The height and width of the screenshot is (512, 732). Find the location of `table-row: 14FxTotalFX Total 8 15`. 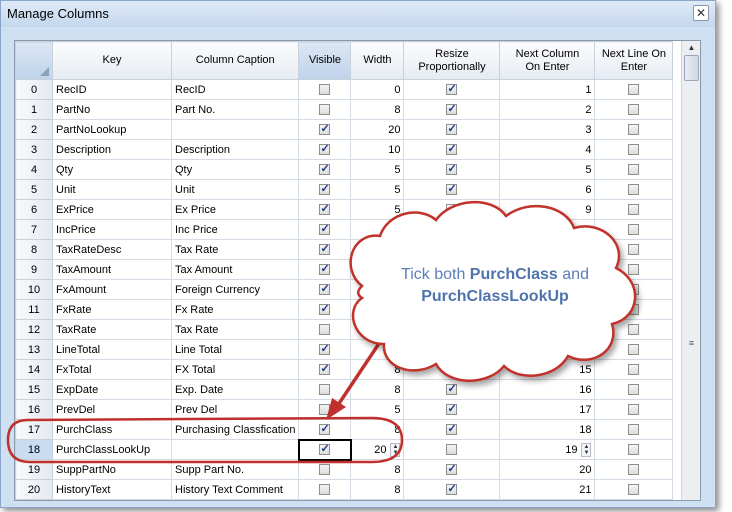

table-row: 14FxTotalFX Total 8 15 is located at coordinates (344, 369).